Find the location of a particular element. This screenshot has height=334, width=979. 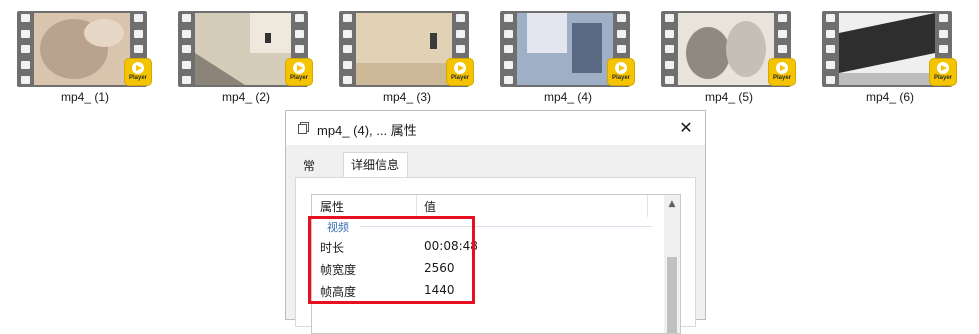

column-header-value: 值 is located at coordinates (430, 206).